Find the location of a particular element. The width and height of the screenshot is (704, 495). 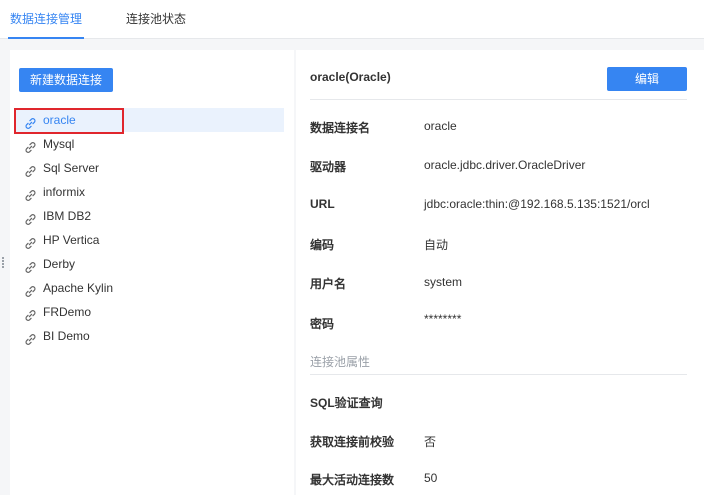

password-label: 密码 is located at coordinates (322, 324).